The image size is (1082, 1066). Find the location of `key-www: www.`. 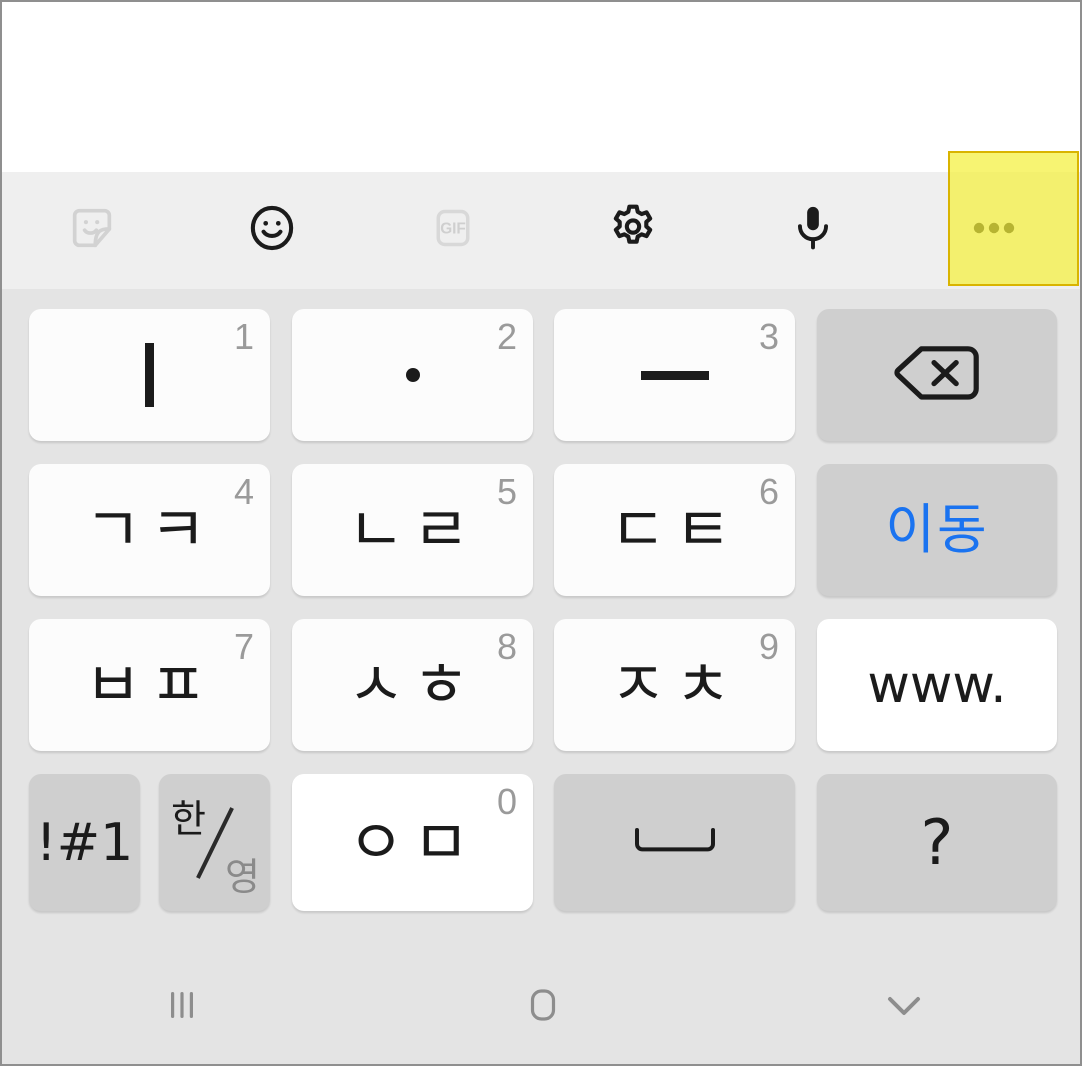

key-www: www. is located at coordinates (937, 685).